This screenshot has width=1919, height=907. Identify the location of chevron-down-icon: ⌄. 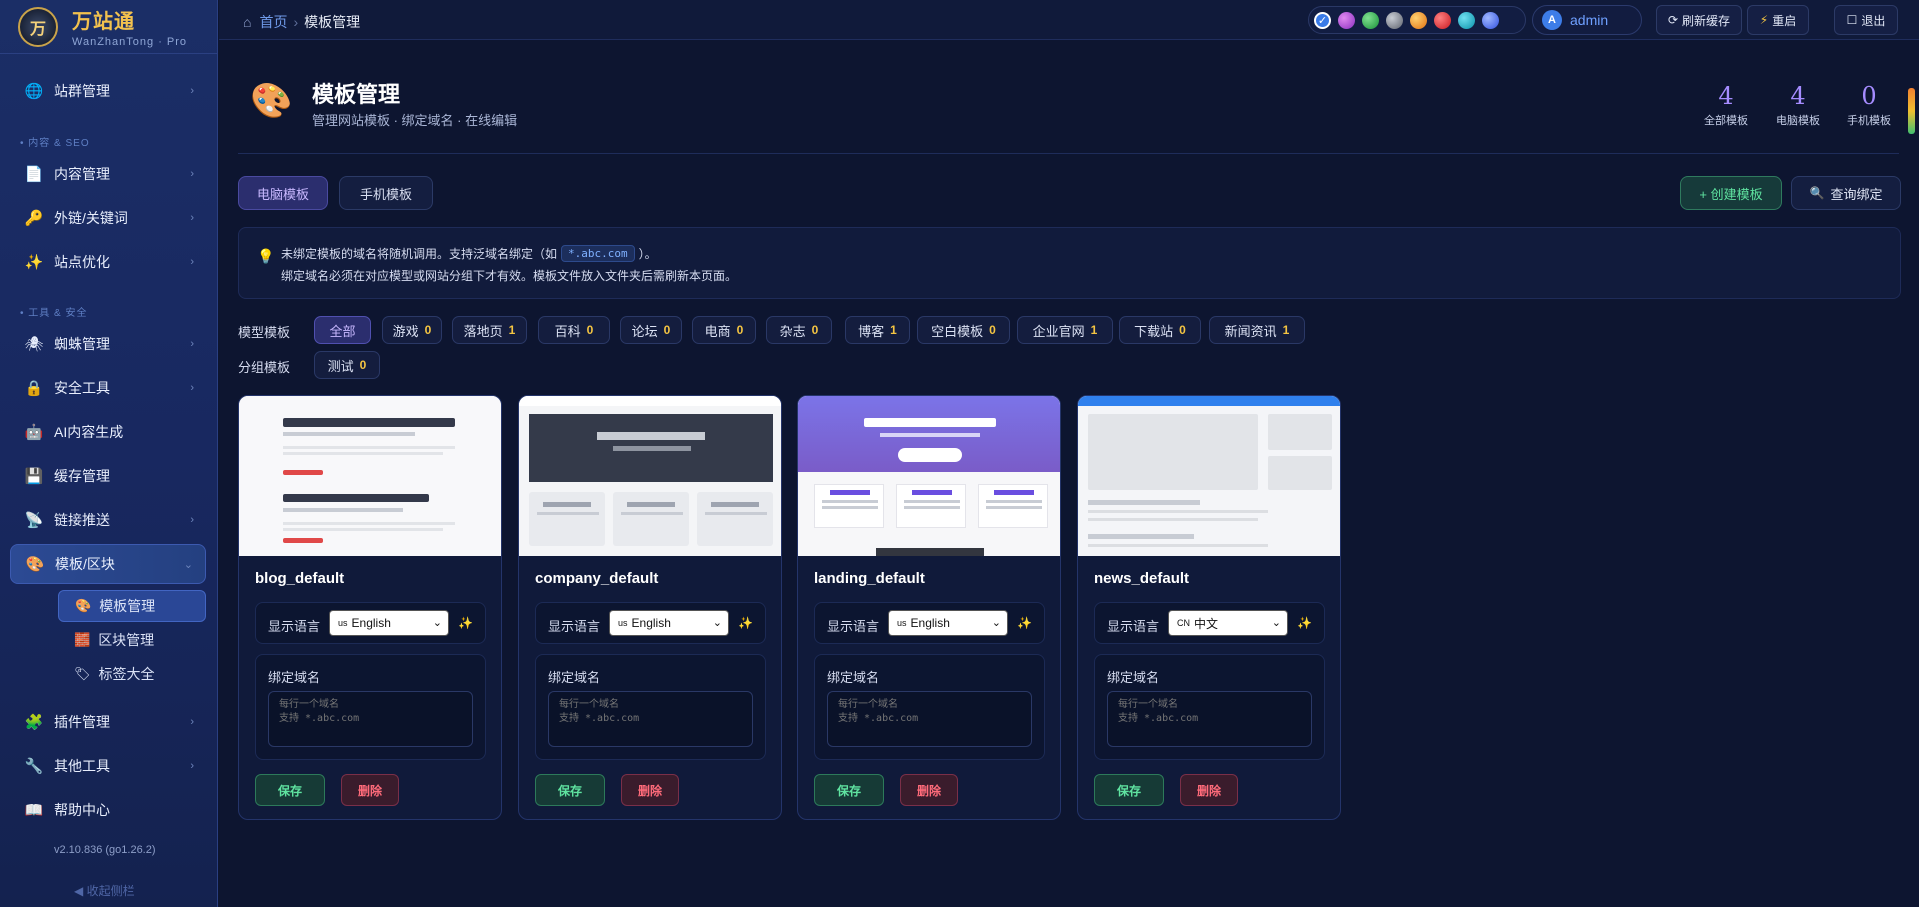
(188, 564).